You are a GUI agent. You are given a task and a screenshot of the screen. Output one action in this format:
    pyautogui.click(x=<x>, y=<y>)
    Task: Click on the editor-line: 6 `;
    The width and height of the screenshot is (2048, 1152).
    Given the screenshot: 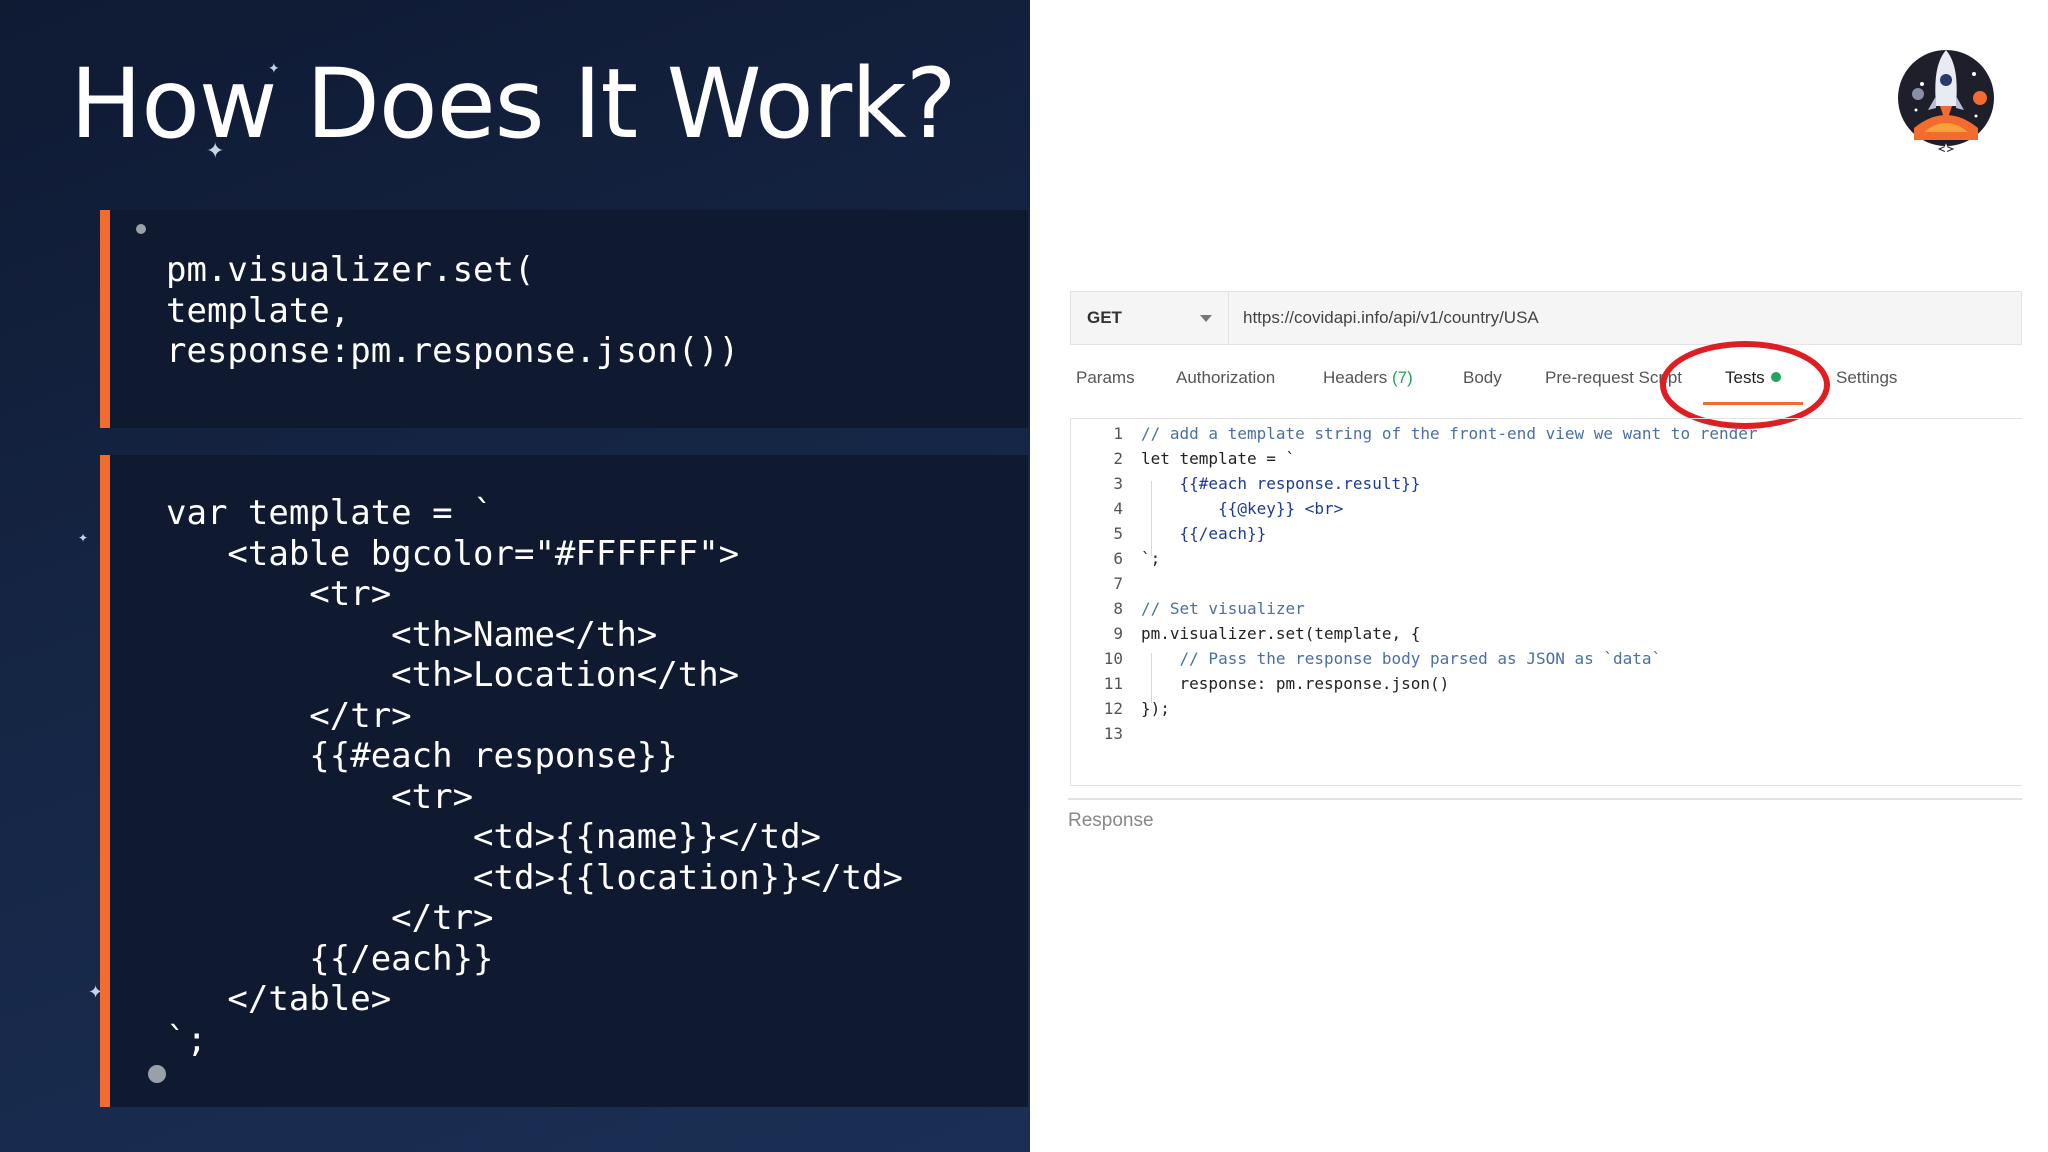 What is the action you would take?
    pyautogui.click(x=1115, y=558)
    